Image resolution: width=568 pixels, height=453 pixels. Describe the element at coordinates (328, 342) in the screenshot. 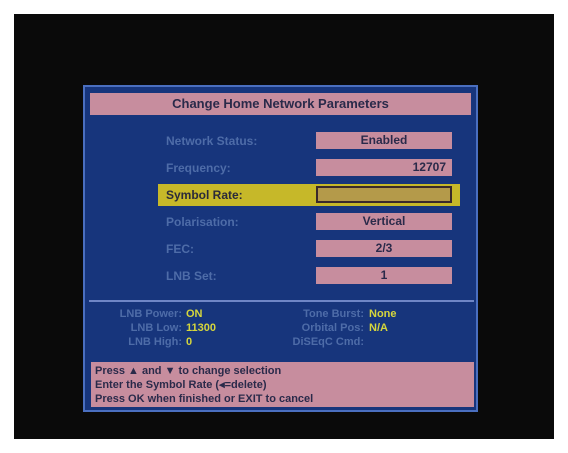

I see `diseqc-cmd-label: DiSEqC Cmd:` at that location.